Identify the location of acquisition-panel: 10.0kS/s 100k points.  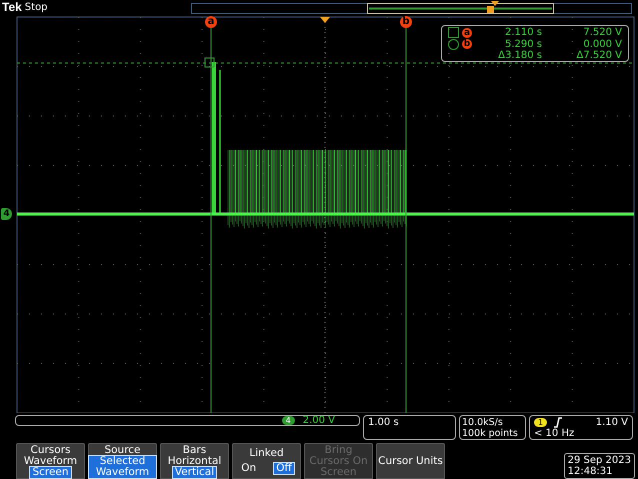
(492, 427).